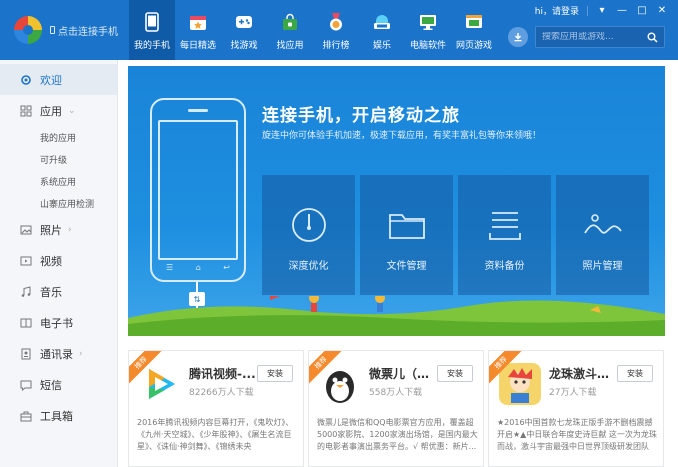  I want to click on nav-find-apps: 找应用, so click(290, 30).